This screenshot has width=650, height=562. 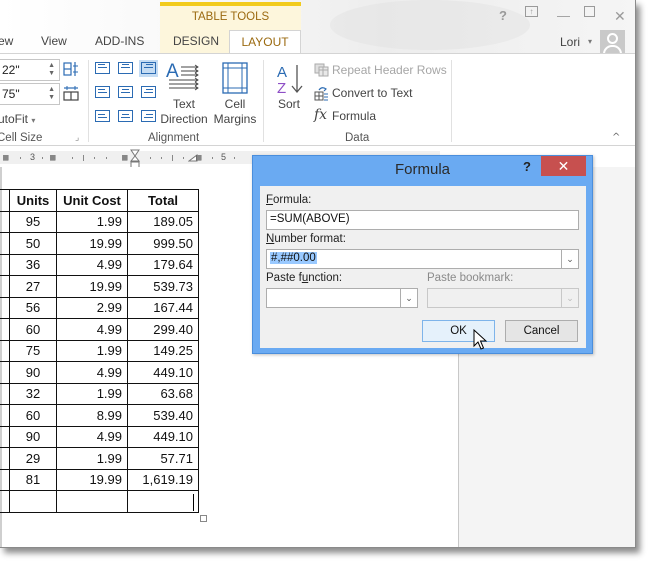 I want to click on units-cell: 81, so click(x=33, y=479).